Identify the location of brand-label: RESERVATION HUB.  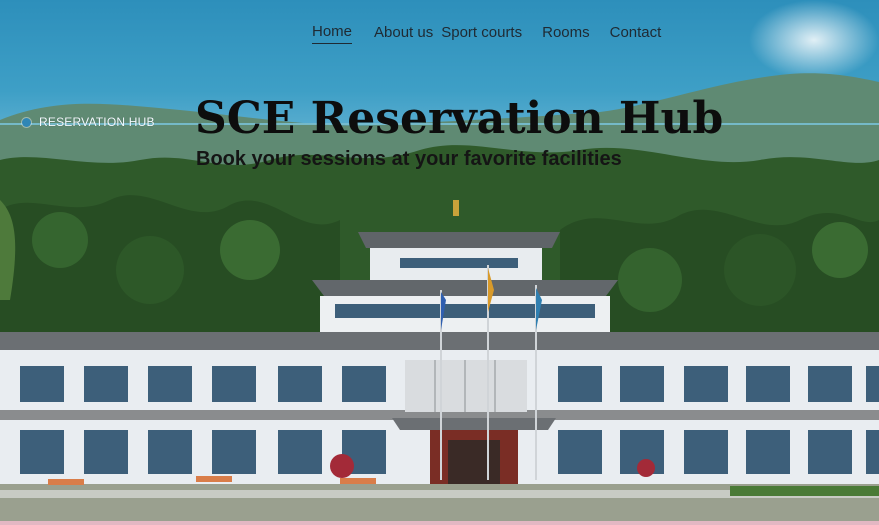
(97, 122).